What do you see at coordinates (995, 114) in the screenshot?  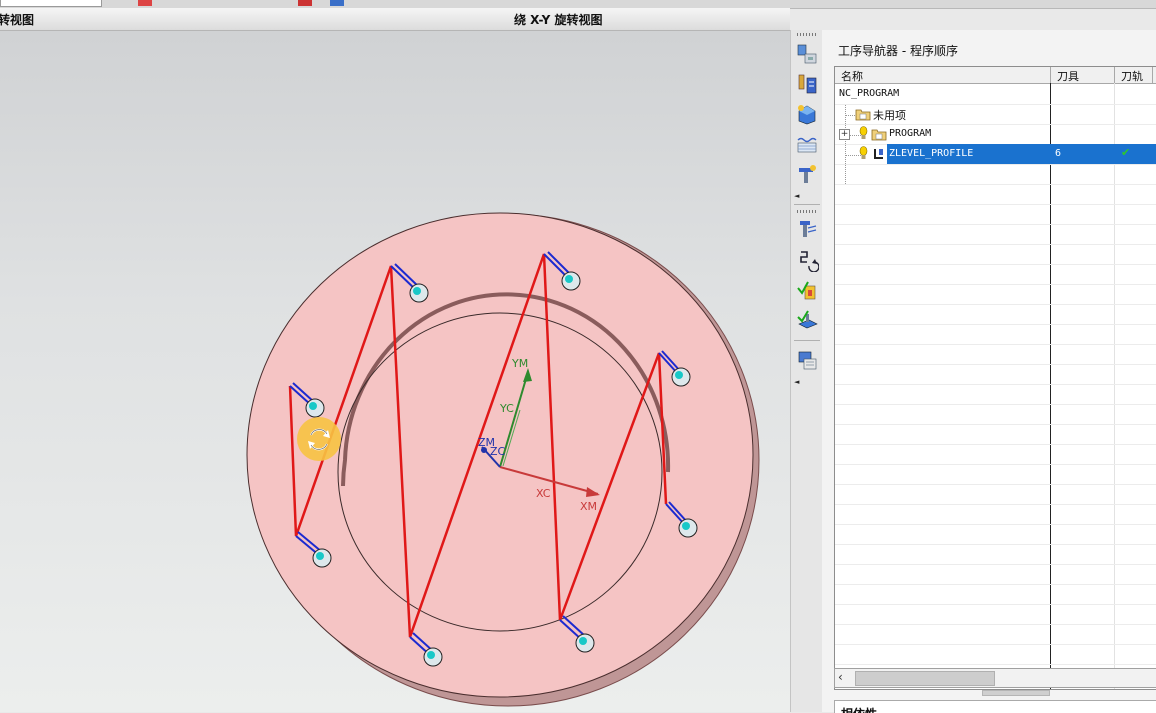 I see `tree-row-unused-items: 未用项` at bounding box center [995, 114].